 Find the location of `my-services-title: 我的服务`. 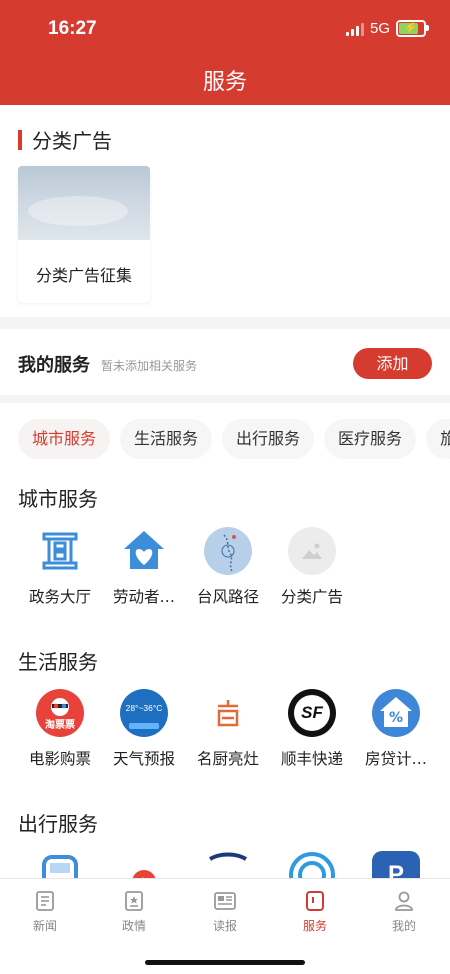

my-services-title: 我的服务 is located at coordinates (54, 365).